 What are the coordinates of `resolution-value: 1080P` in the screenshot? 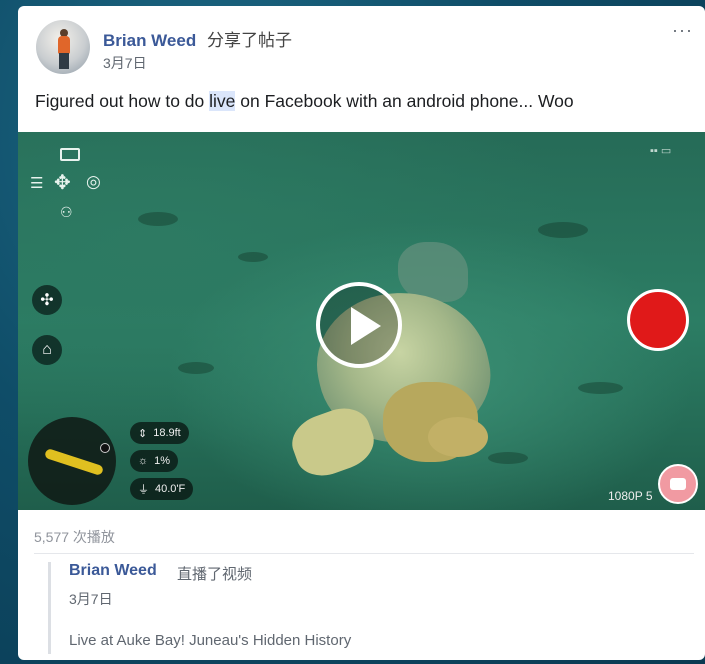 It's located at (625, 496).